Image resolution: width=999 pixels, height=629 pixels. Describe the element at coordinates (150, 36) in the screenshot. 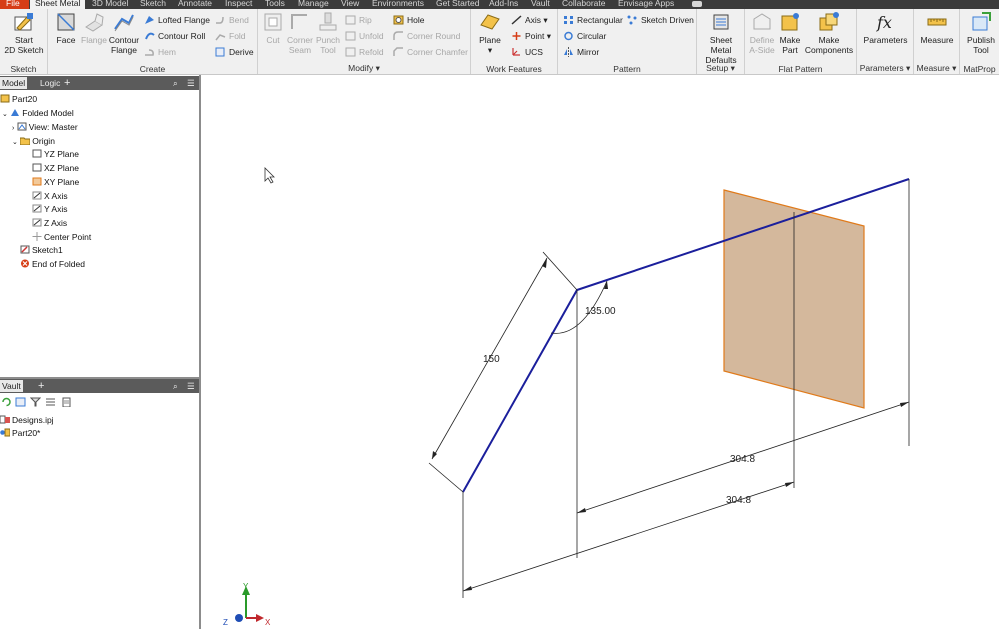

I see `contour-roll-icon` at that location.